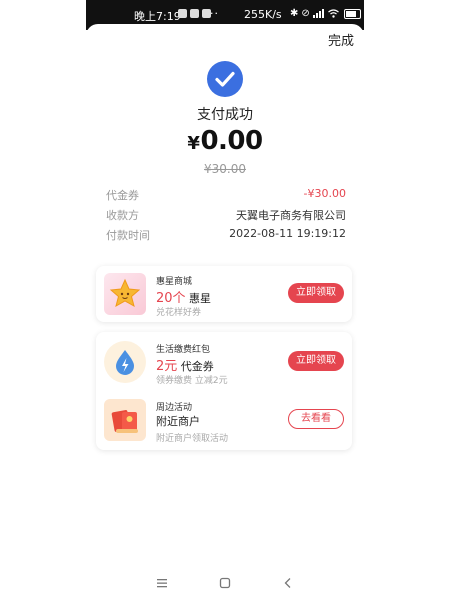 This screenshot has width=450, height=600. I want to click on detail-row-voucher: 代金券 -¥30.00, so click(226, 196).